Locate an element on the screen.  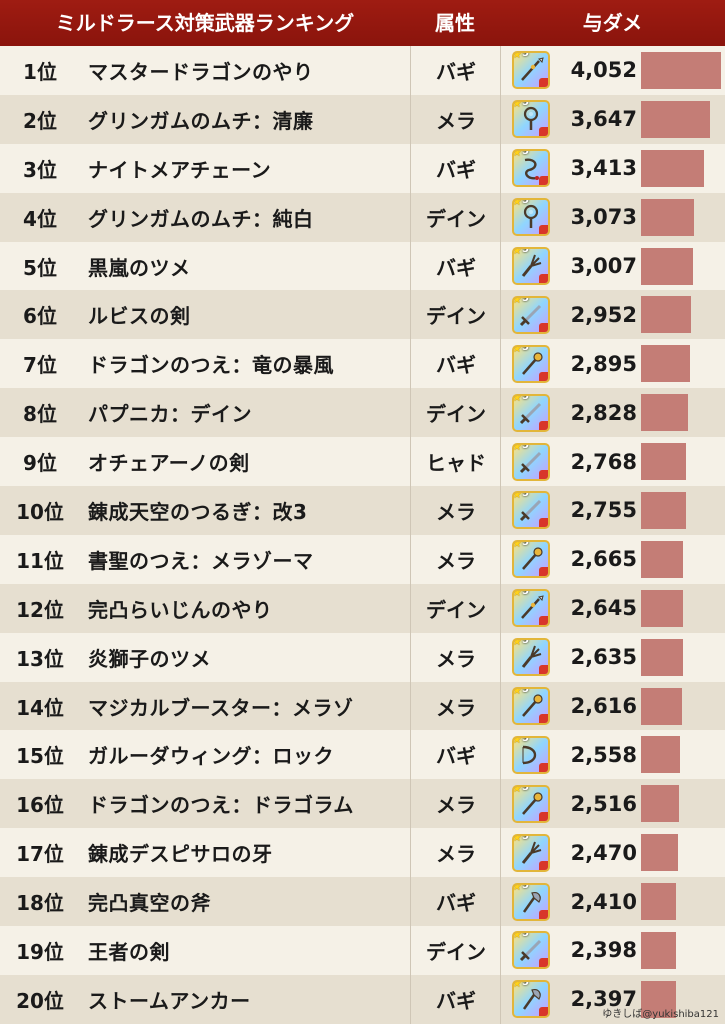
table-row: 17位 錬成デスピサロの牙 メラ ★ 5 2,470 is located at coordinates (362, 853).